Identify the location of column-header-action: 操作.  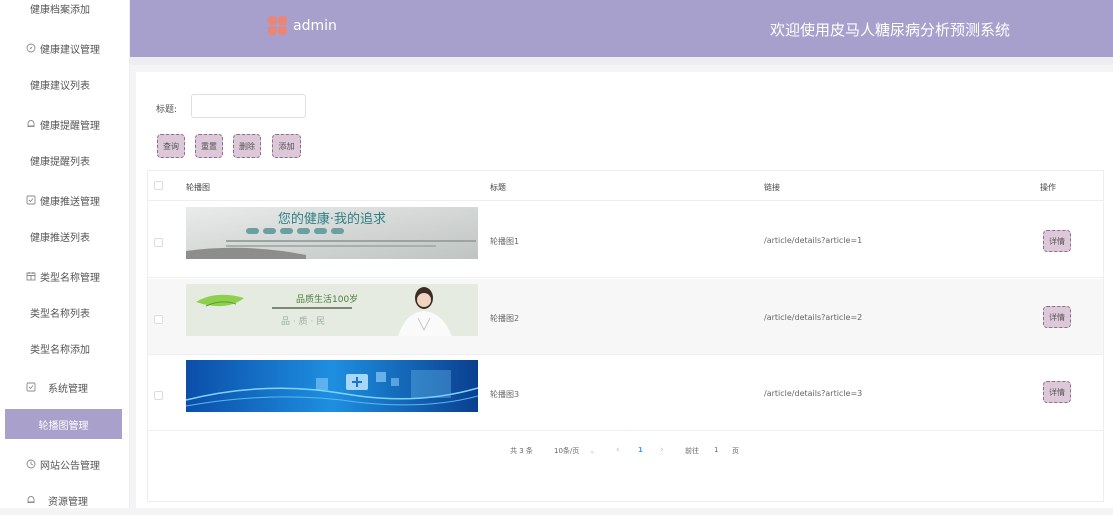
(1048, 187).